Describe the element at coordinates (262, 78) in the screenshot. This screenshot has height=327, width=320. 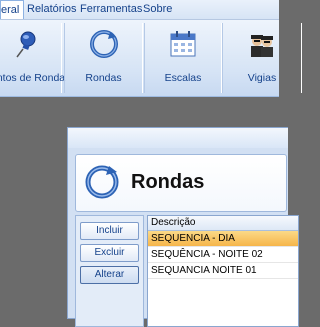
I see `ribbon-label: Vigias` at that location.